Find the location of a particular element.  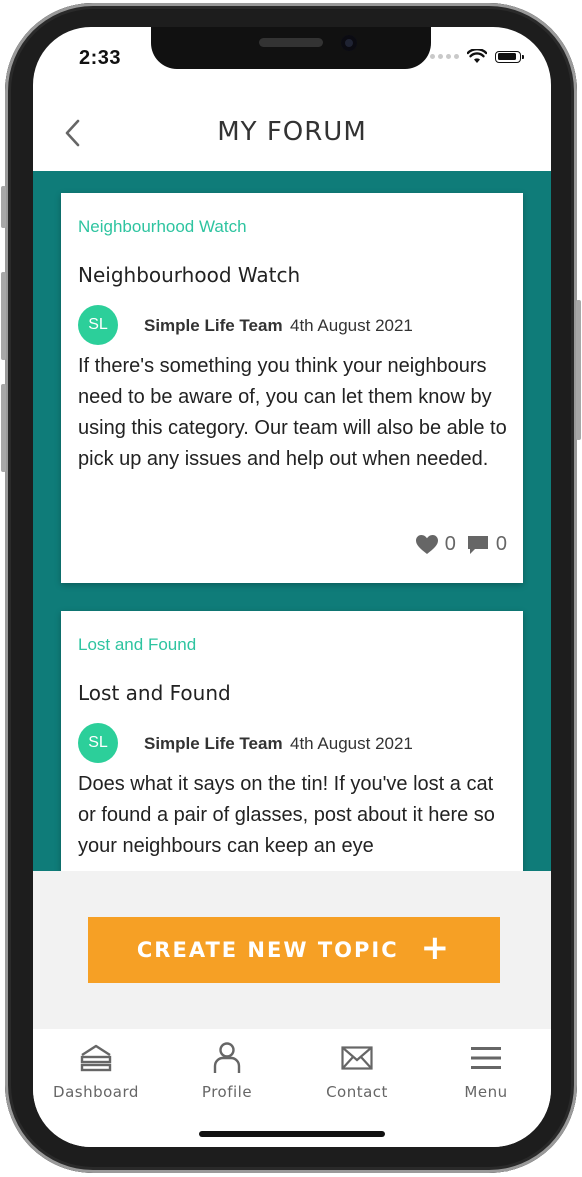

create-new-topic-button: CREATE NEW TOPIC + is located at coordinates (294, 950).